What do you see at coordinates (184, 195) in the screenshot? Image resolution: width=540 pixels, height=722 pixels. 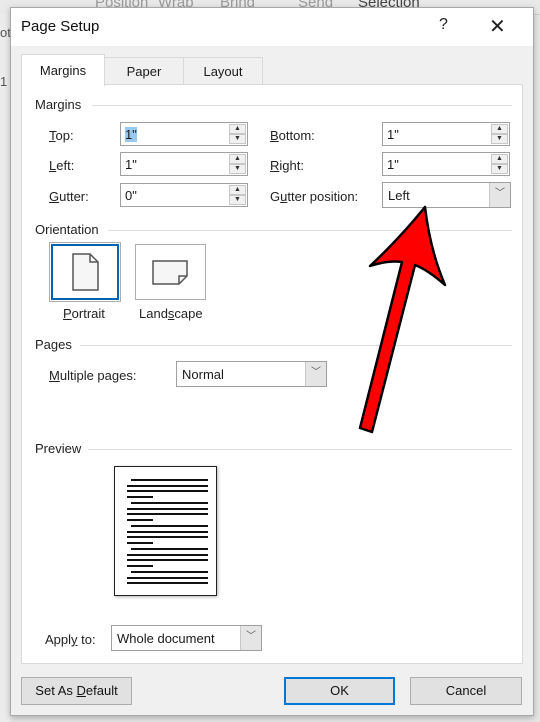 I see `gutter-spinner: 0" ▲ ▼` at bounding box center [184, 195].